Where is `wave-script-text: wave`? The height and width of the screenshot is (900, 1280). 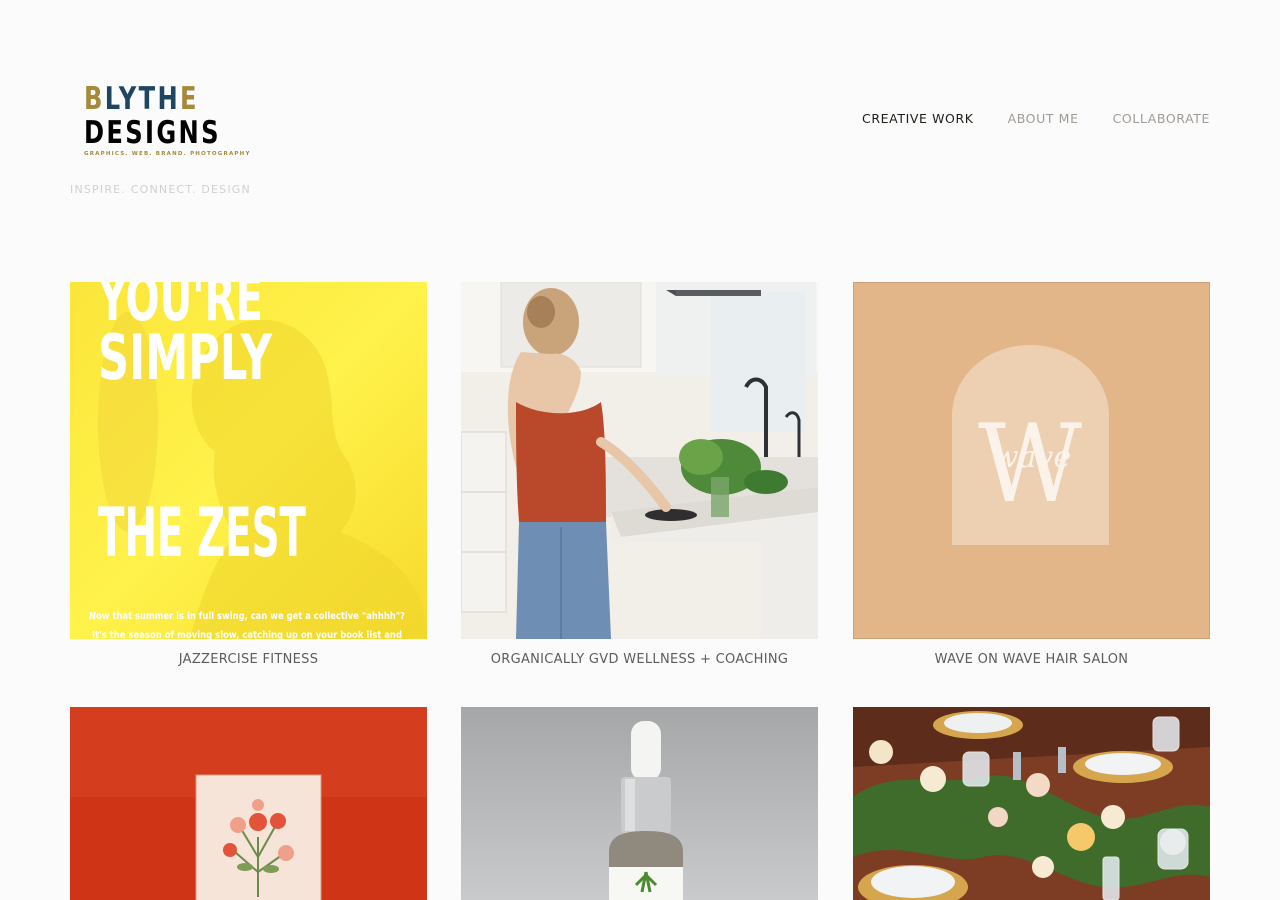 wave-script-text: wave is located at coordinates (1032, 457).